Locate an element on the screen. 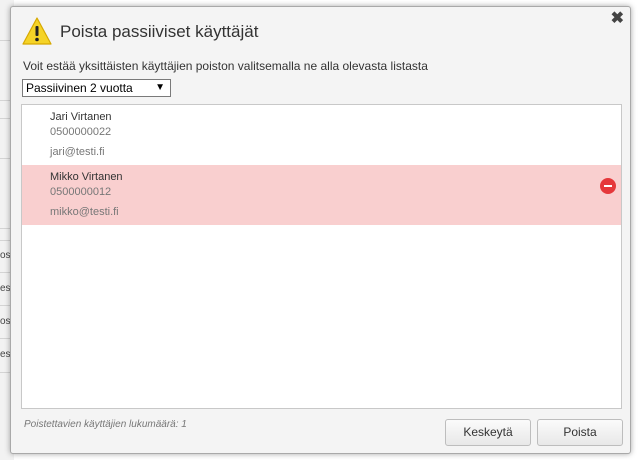  list-item: Mikko Virtanen 0500000012 mikko@testi.fi is located at coordinates (321, 195).